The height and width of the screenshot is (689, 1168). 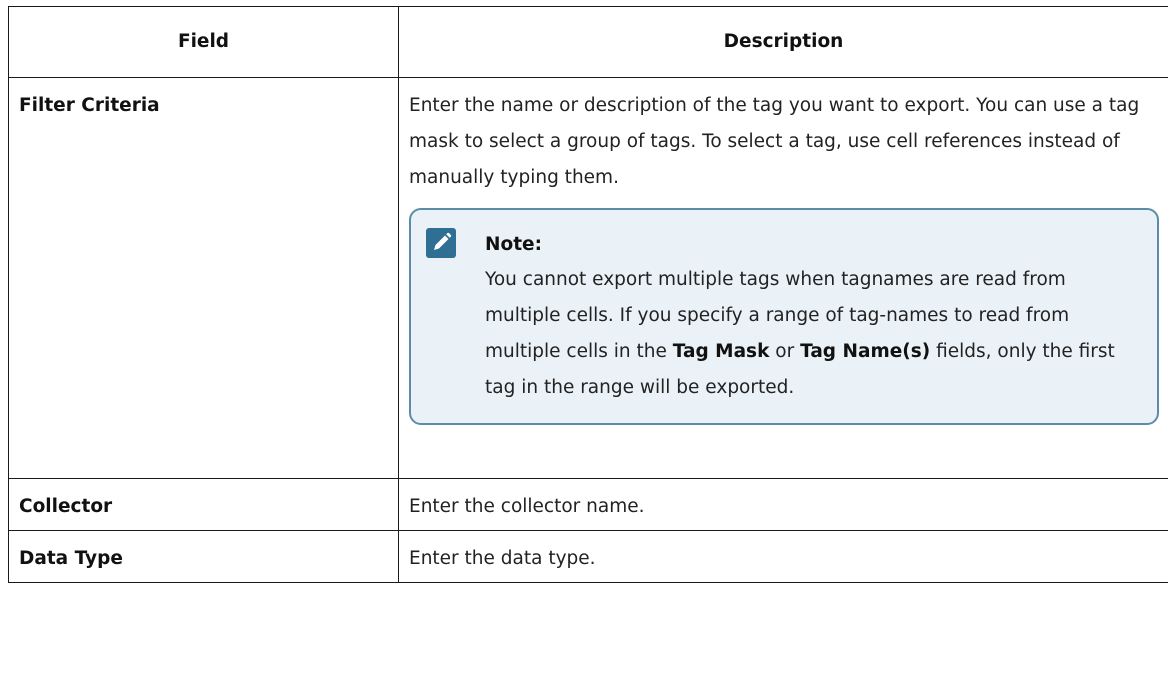 What do you see at coordinates (783, 504) in the screenshot?
I see `description-cell: Enter the collector name.` at bounding box center [783, 504].